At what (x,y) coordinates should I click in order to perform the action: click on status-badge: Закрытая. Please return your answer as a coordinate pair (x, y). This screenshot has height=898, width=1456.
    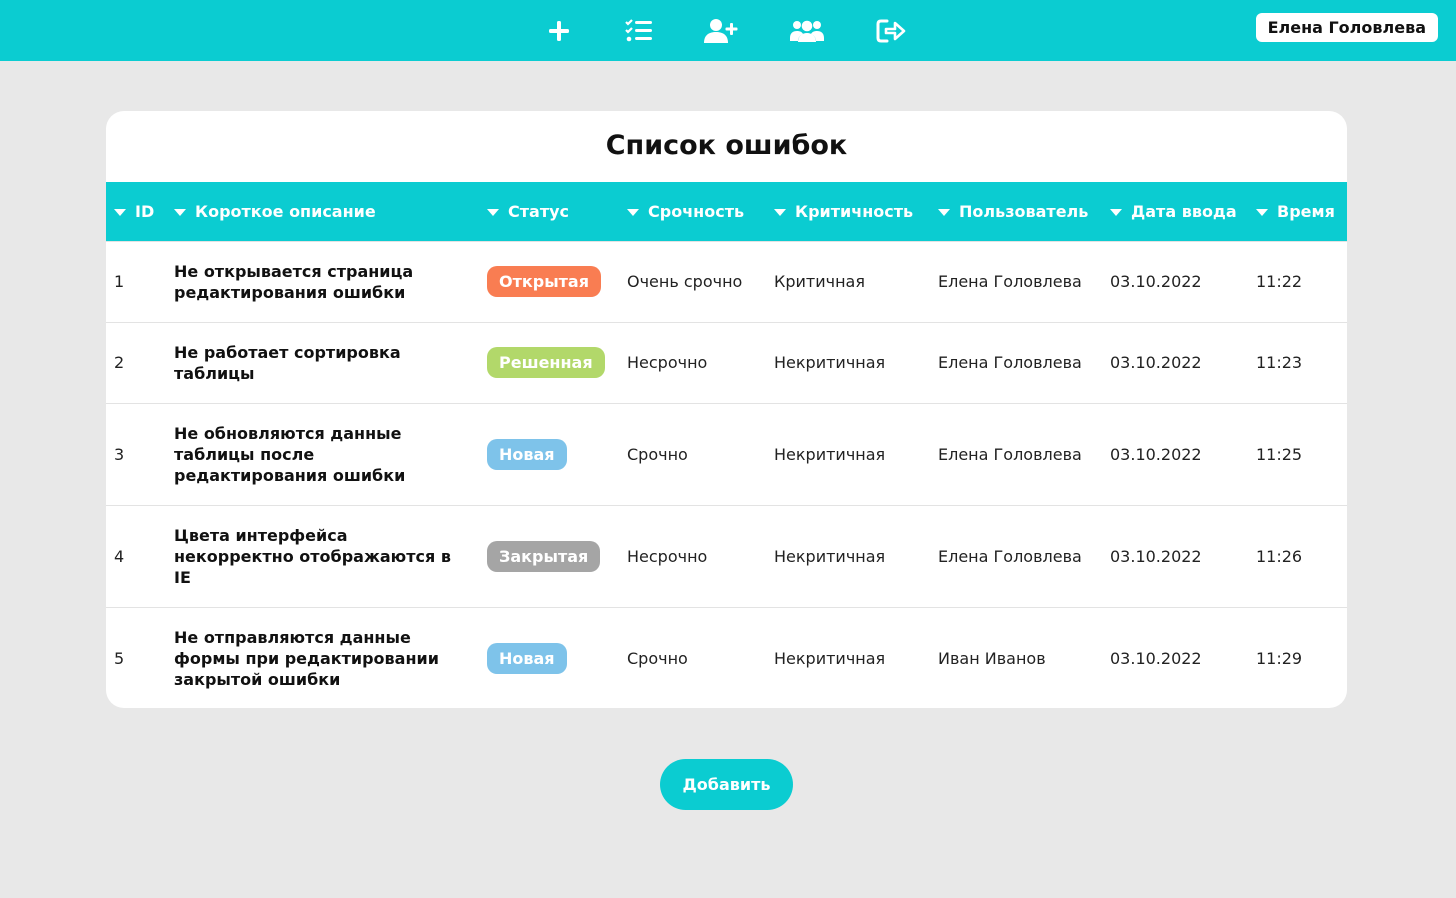
    Looking at the image, I should click on (544, 556).